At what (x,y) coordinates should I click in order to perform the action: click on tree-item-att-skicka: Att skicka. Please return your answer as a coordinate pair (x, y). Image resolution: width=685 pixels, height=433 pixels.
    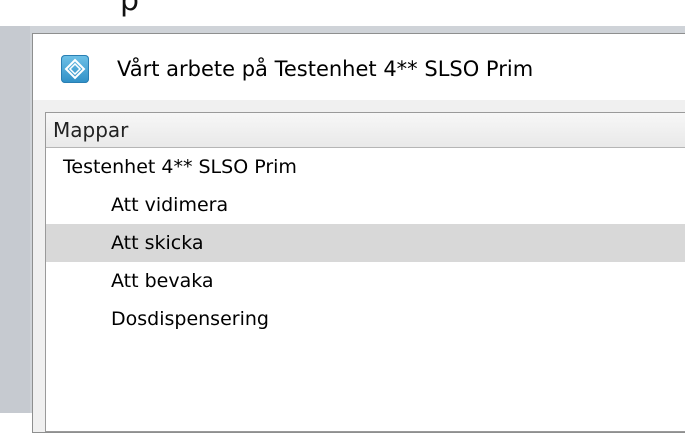
    Looking at the image, I should click on (365, 243).